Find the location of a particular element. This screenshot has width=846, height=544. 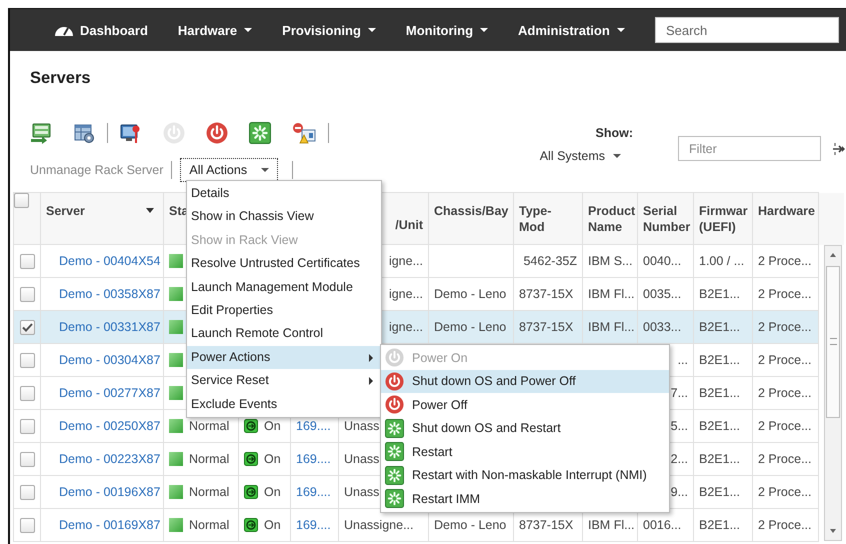

table-cell: Demo - Leno is located at coordinates (470, 327).